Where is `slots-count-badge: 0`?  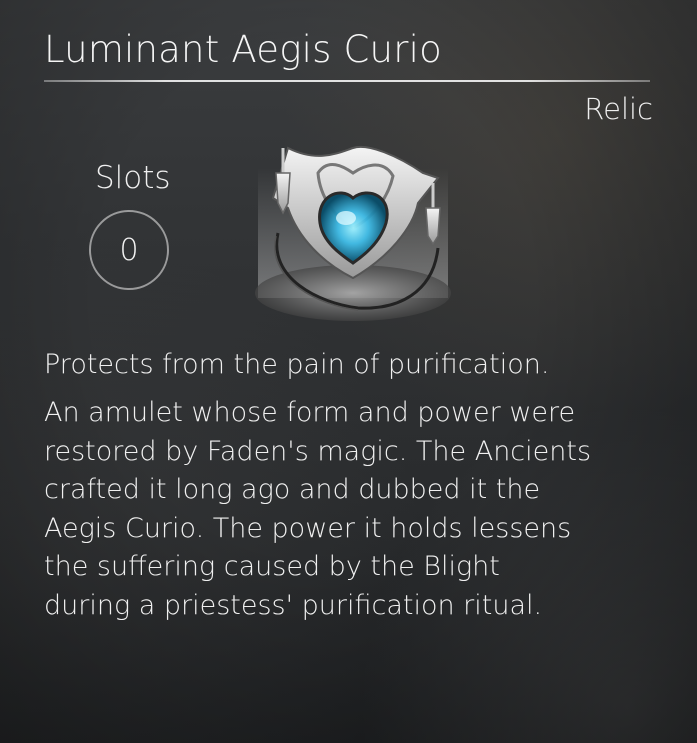
slots-count-badge: 0 is located at coordinates (129, 250).